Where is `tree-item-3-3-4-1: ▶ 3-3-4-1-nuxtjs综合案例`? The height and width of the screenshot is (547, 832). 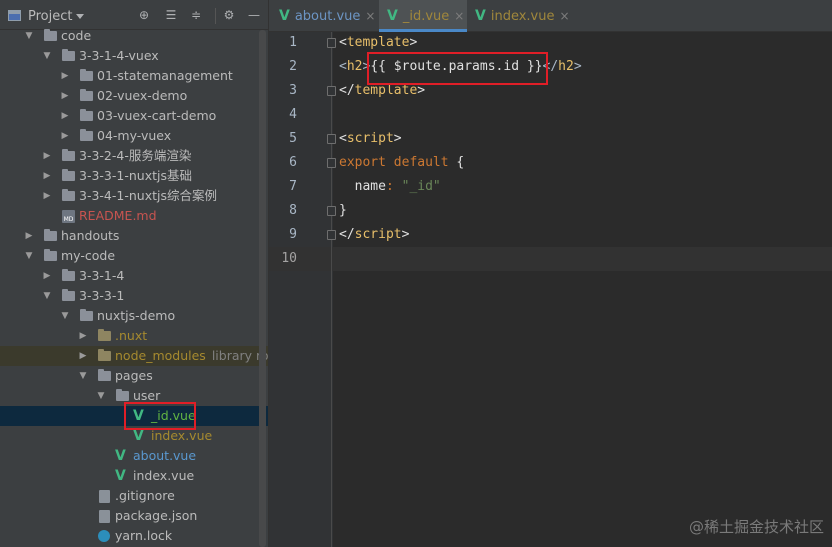 tree-item-3-3-4-1: ▶ 3-3-4-1-nuxtjs综合案例 is located at coordinates (134, 196).